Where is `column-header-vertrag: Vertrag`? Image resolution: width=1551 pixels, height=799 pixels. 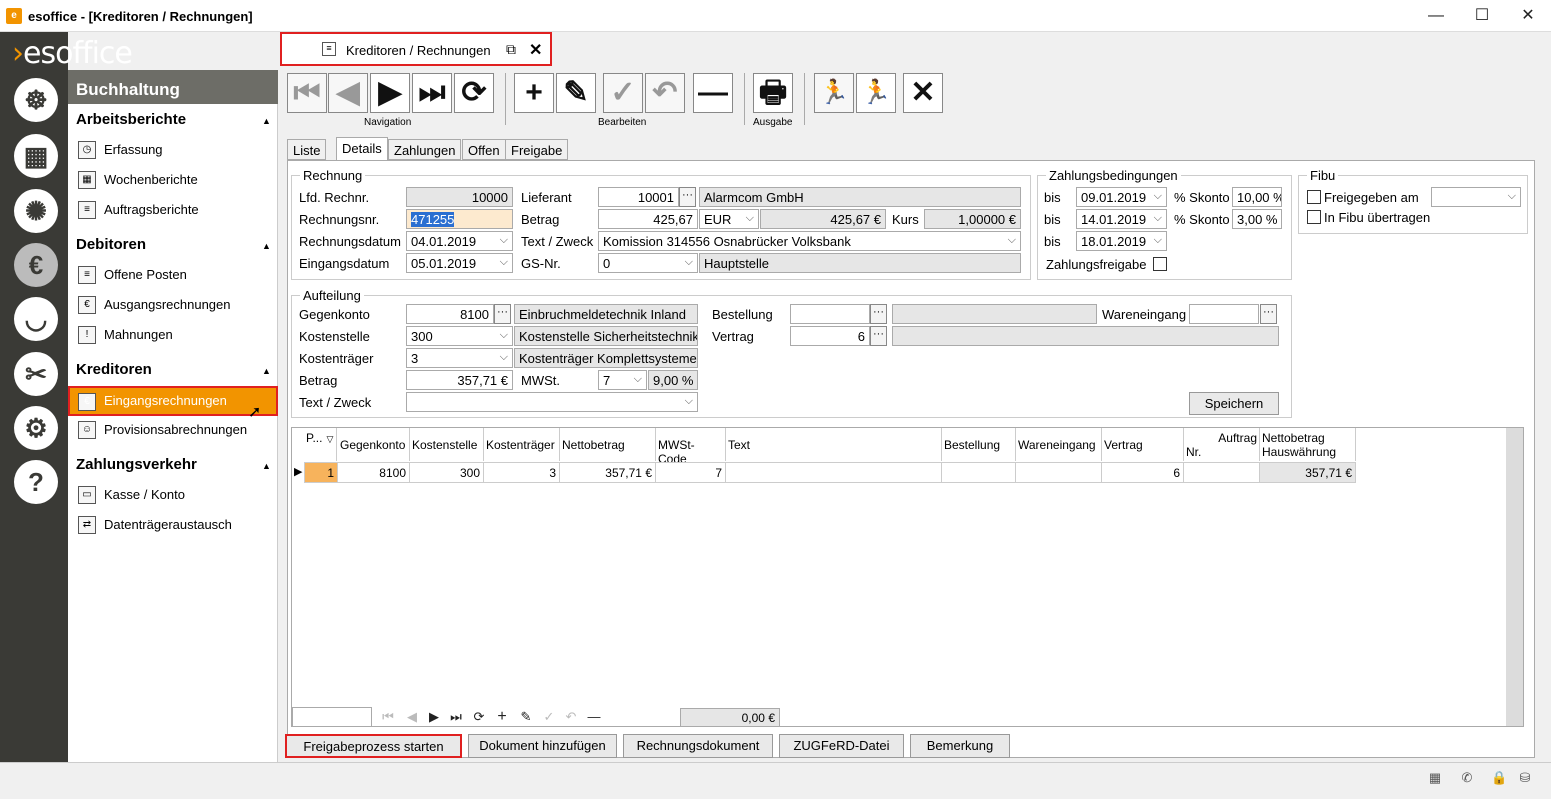
column-header-vertrag: Vertrag is located at coordinates (1143, 444).